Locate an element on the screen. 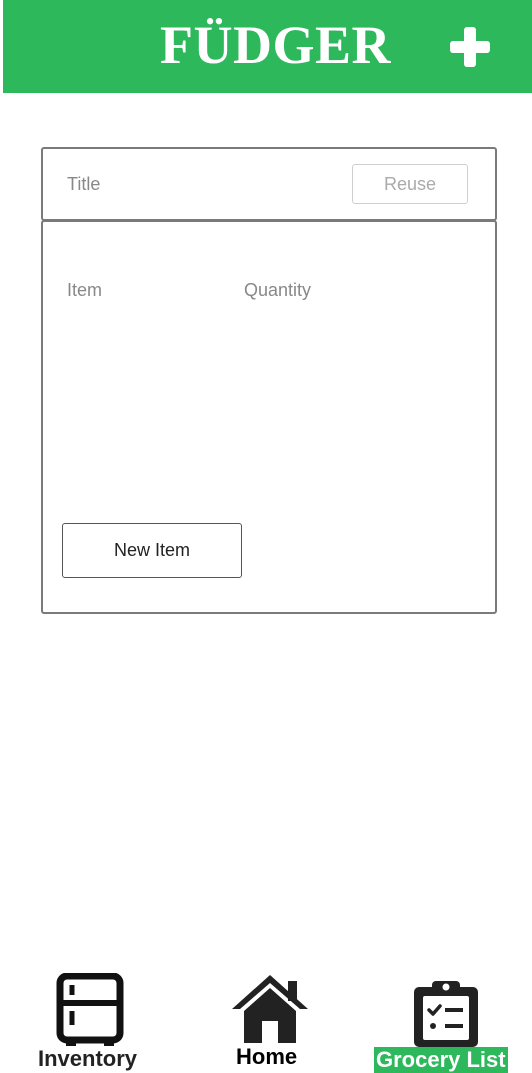 This screenshot has width=532, height=1073. nav-label-home: Home is located at coordinates (267, 1056).